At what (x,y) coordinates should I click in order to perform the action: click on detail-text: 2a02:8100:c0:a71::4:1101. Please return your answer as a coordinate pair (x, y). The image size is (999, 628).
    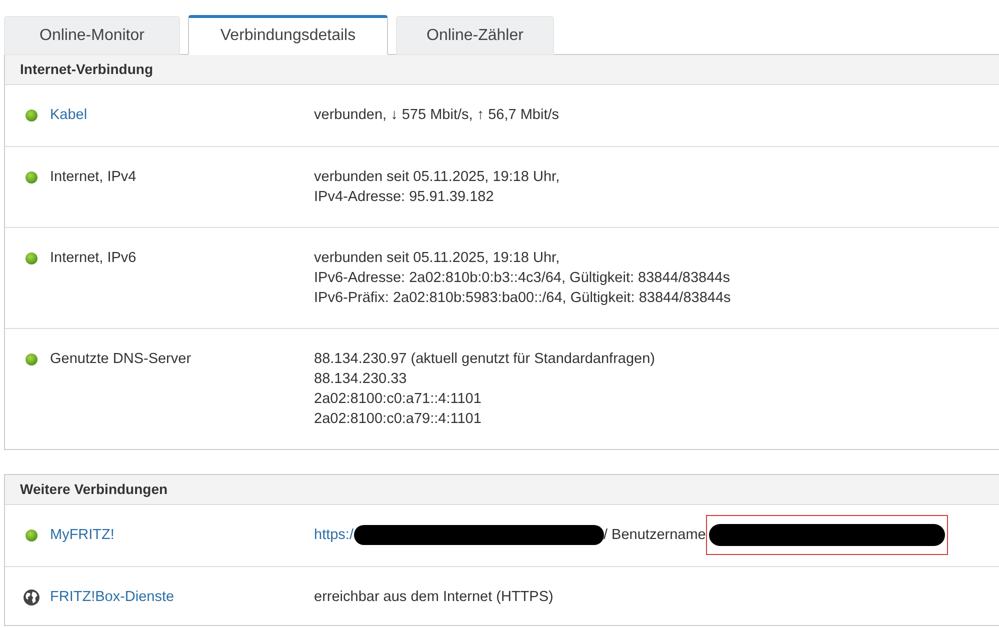
    Looking at the image, I should click on (398, 399).